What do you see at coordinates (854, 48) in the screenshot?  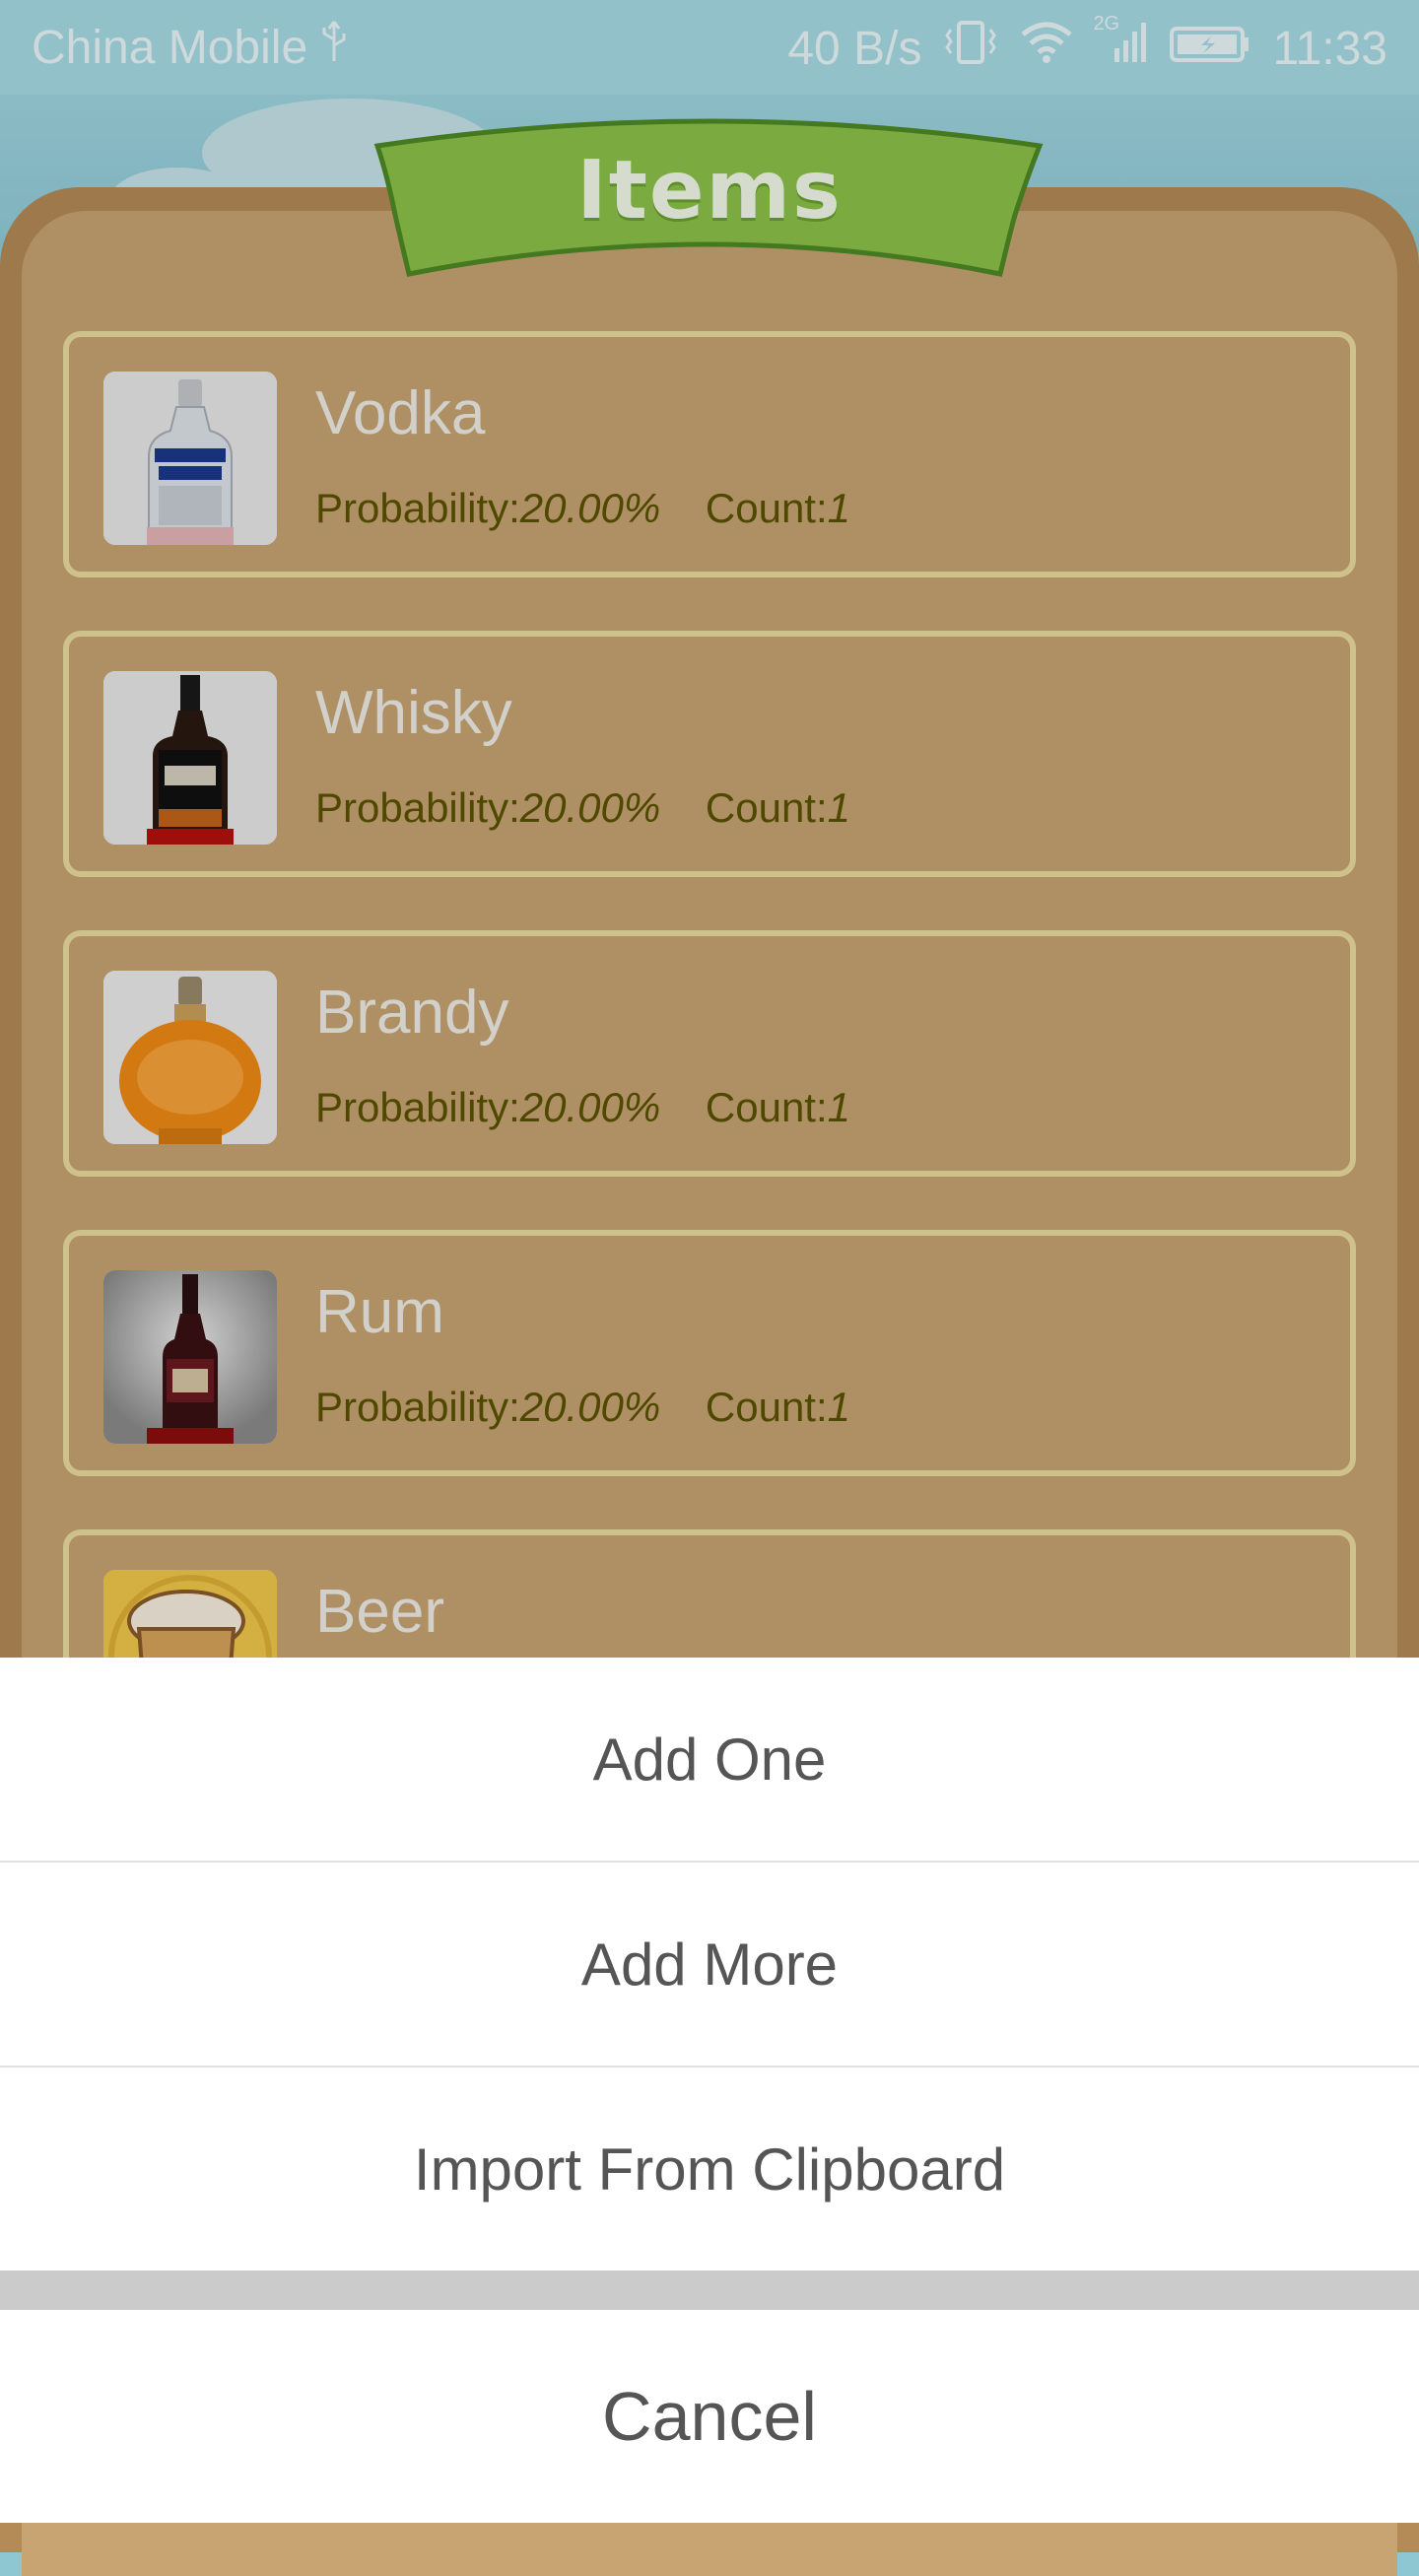 I see `network-speed: 40 B/s` at bounding box center [854, 48].